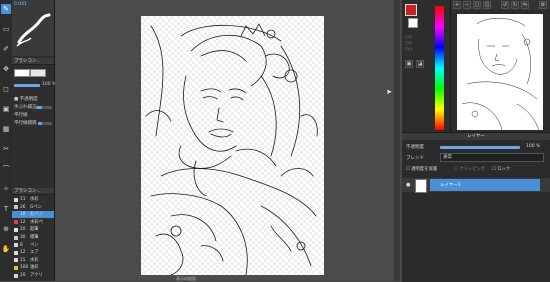 The image size is (550, 282). What do you see at coordinates (480, 147) in the screenshot?
I see `layer-opacity-slider` at bounding box center [480, 147].